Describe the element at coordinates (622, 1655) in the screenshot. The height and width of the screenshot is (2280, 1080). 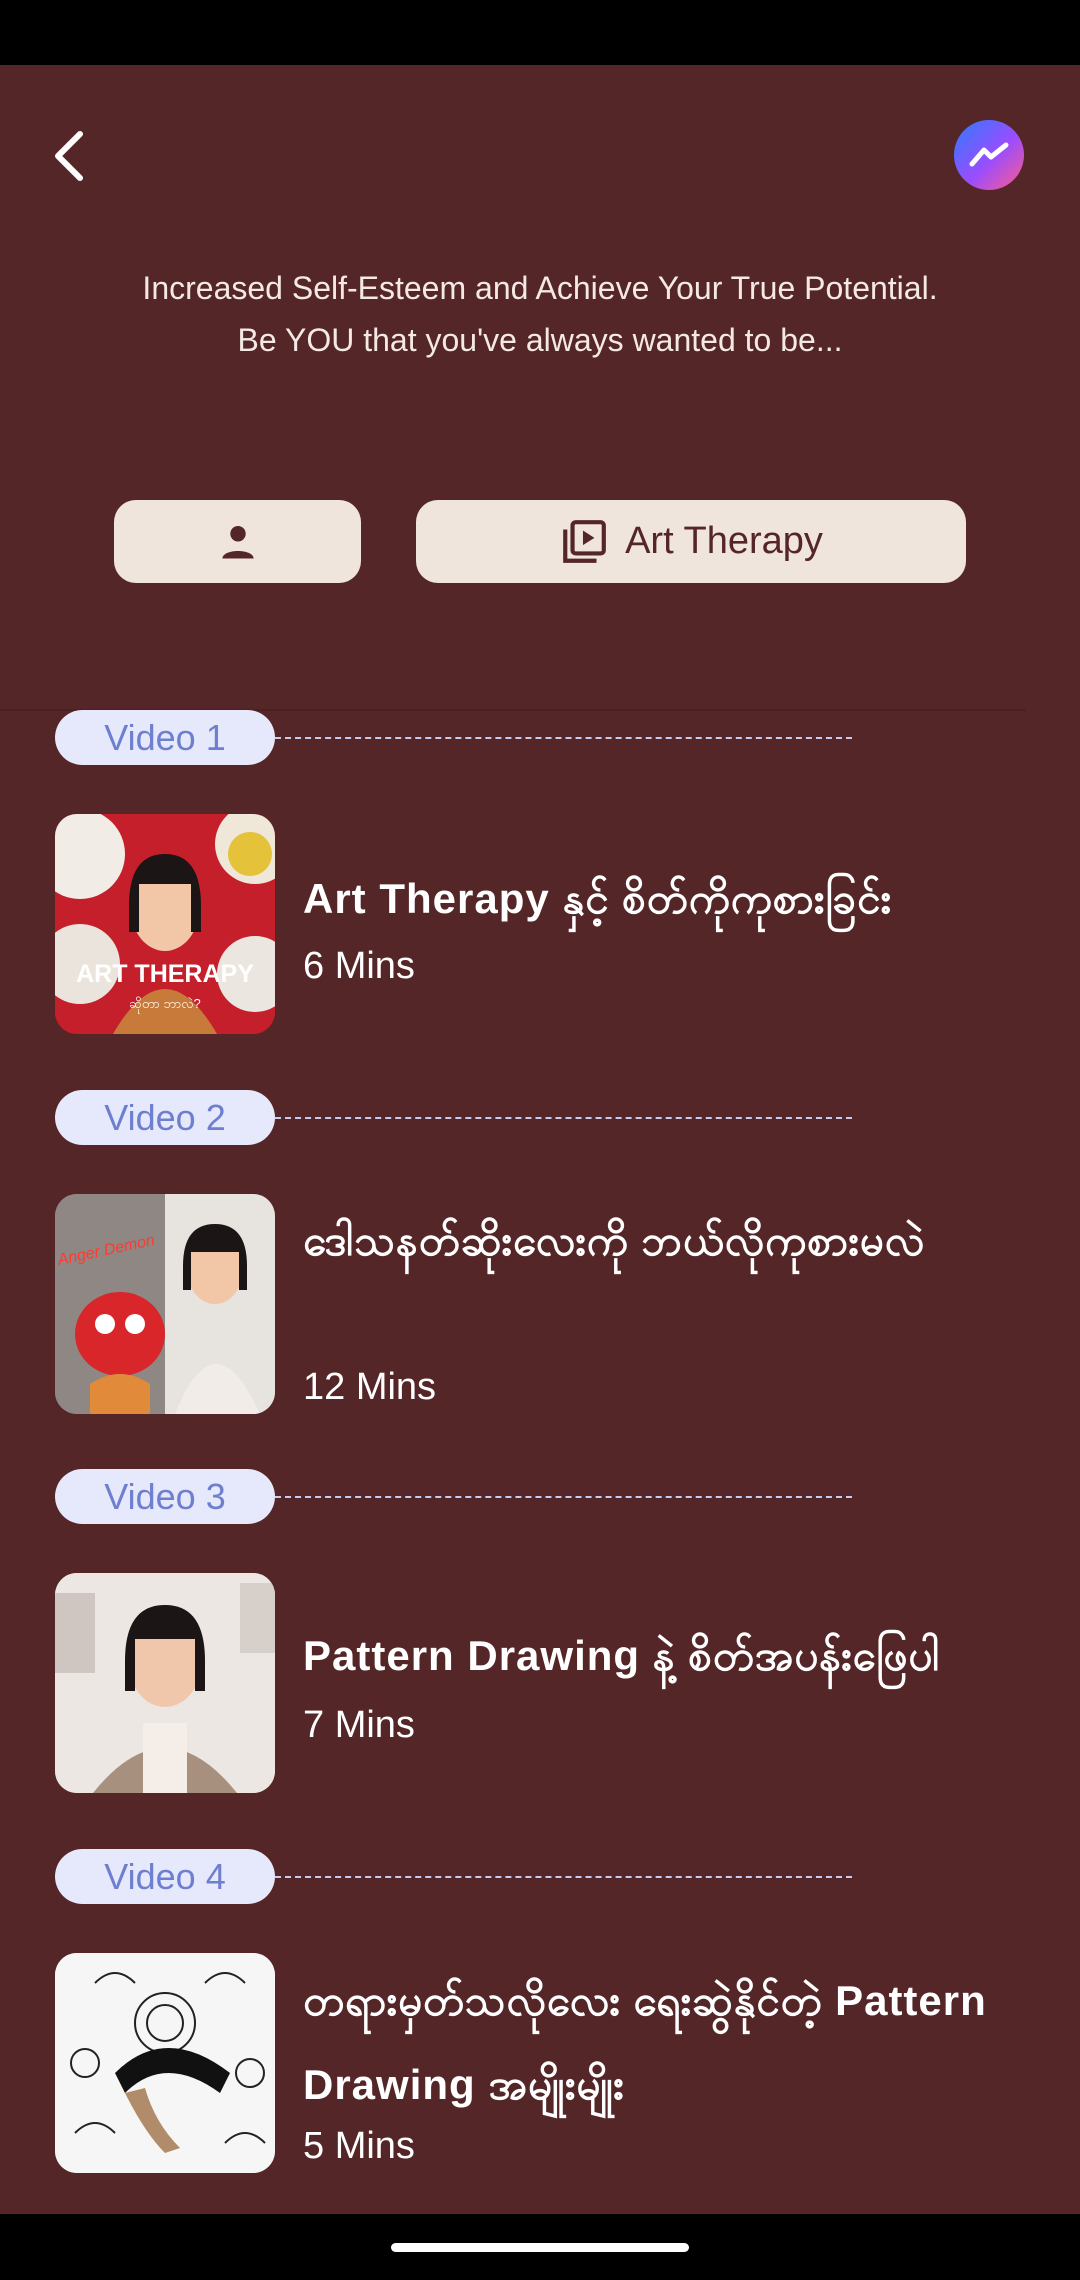
I see `video-title: Pattern Drawing နဲ့ စိတ်အပန်းဖြေပါ` at that location.